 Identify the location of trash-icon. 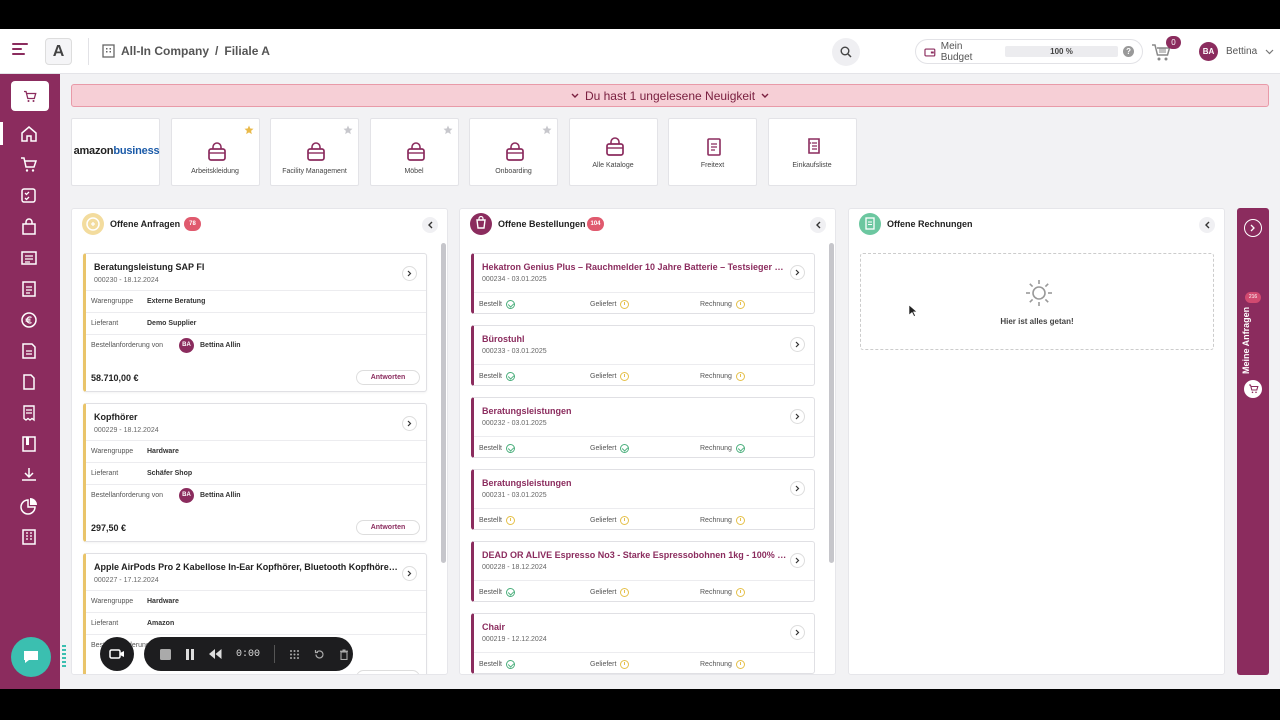
(344, 654).